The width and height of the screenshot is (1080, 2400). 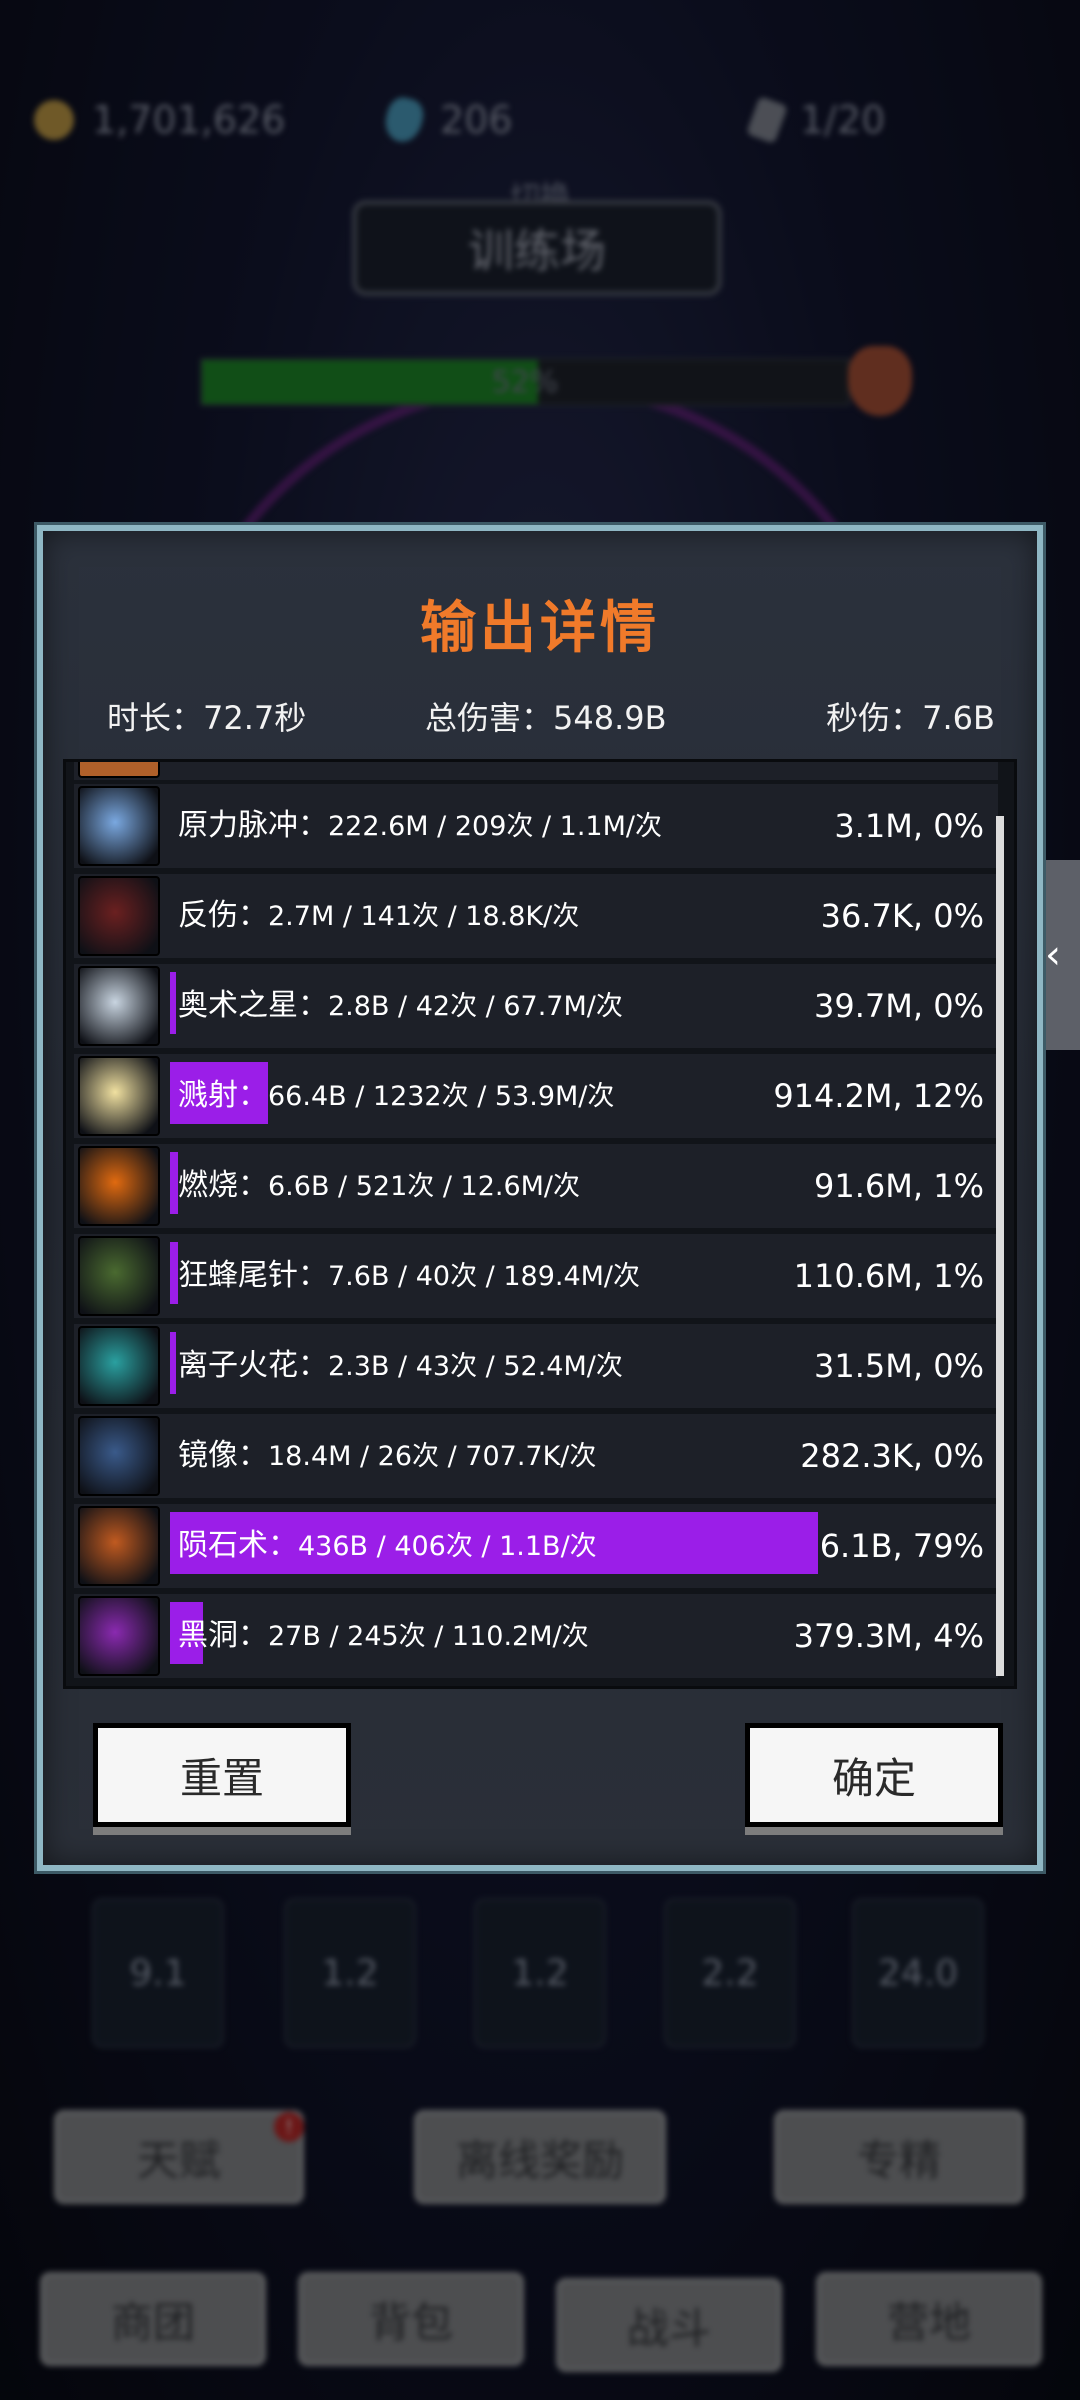 What do you see at coordinates (888, 1636) in the screenshot?
I see `skill-dps-share: 379.3M, 4%` at bounding box center [888, 1636].